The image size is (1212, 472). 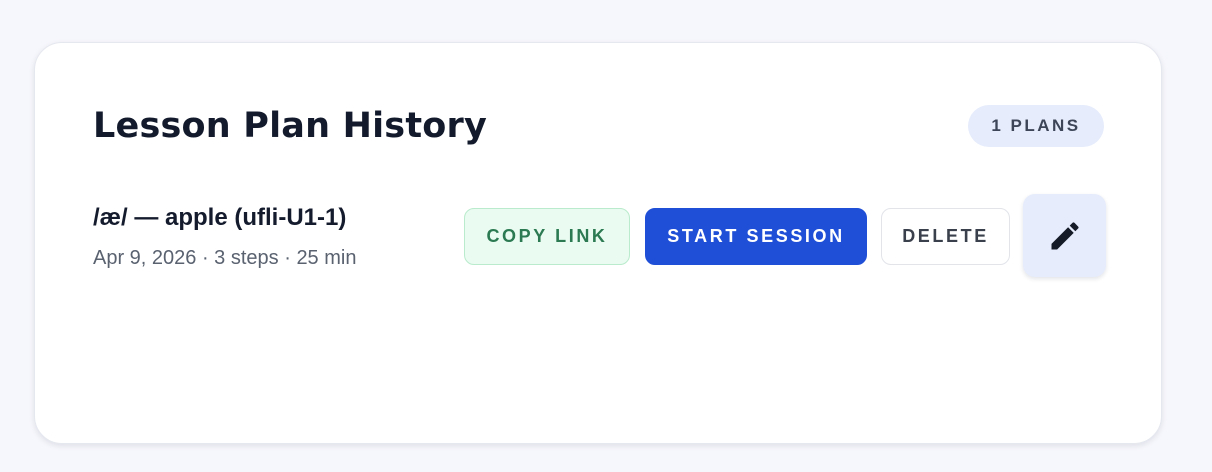 What do you see at coordinates (547, 236) in the screenshot?
I see `copy-link-button: COPY LINK` at bounding box center [547, 236].